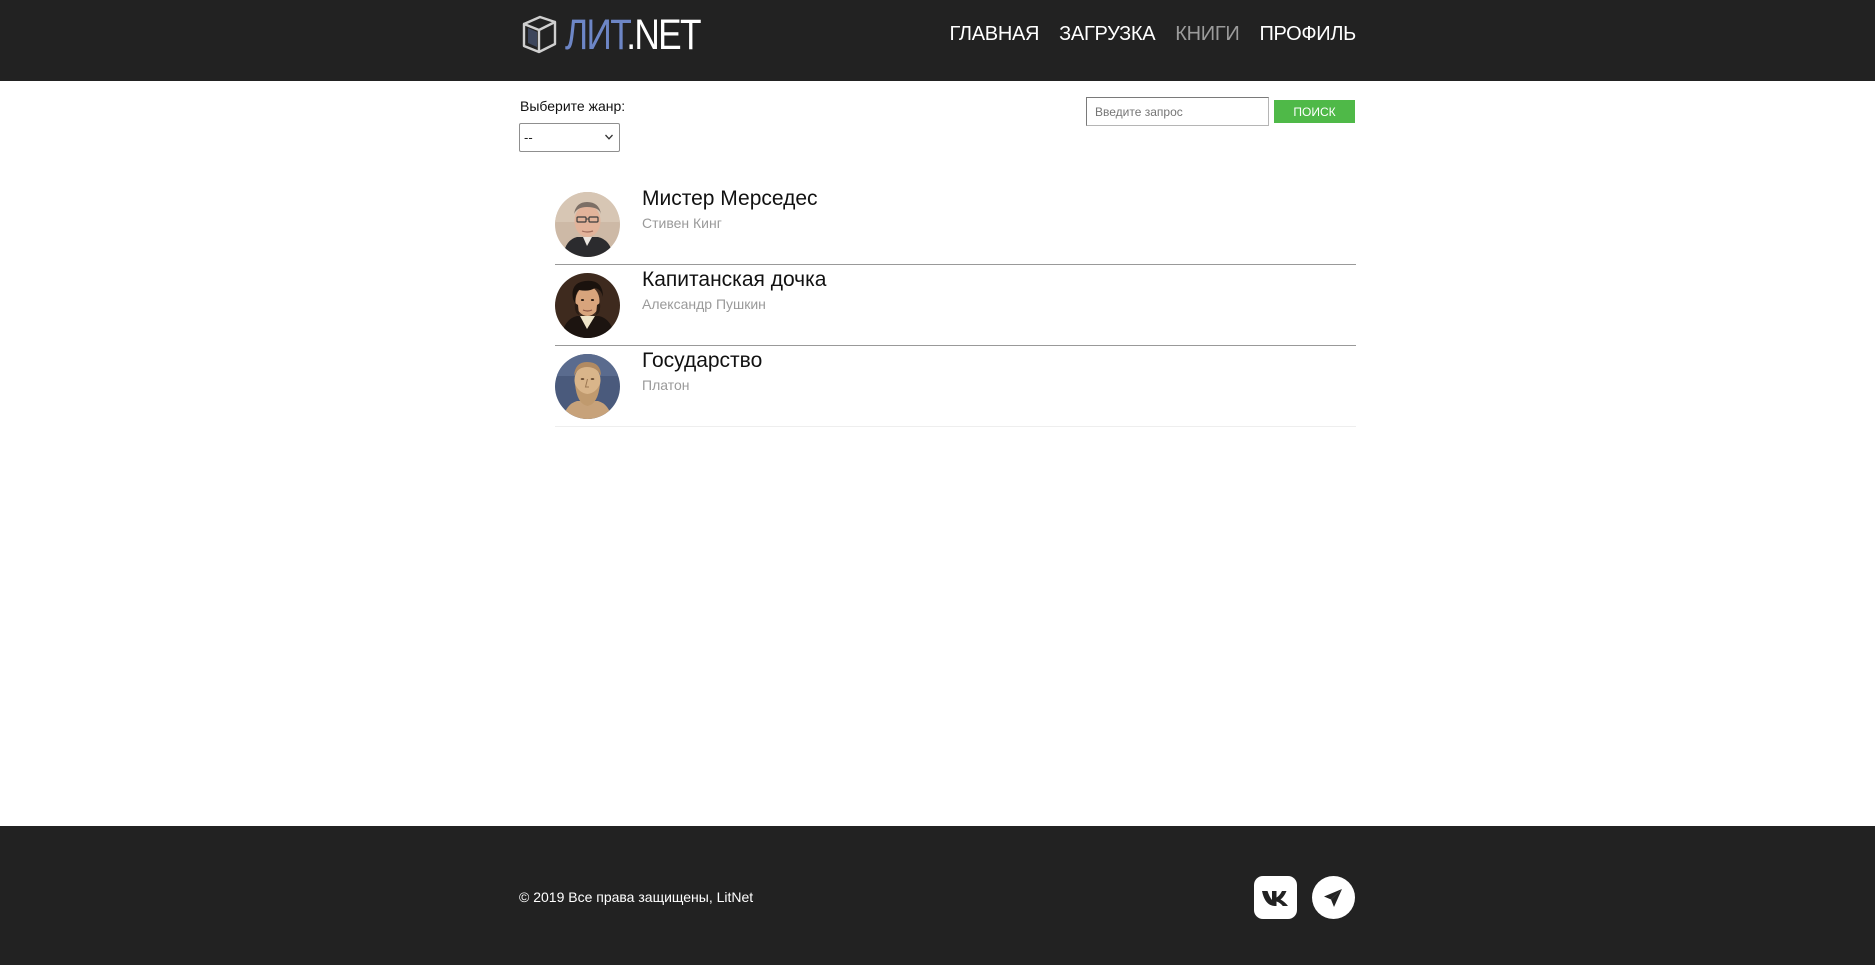 The width and height of the screenshot is (1875, 965). What do you see at coordinates (666, 385) in the screenshot?
I see `book-author: Платон` at bounding box center [666, 385].